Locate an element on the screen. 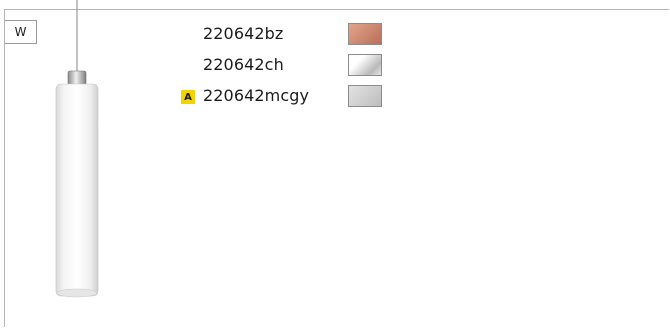 The height and width of the screenshot is (329, 670). finish-row-bz: 220642bz is located at coordinates (288, 35).